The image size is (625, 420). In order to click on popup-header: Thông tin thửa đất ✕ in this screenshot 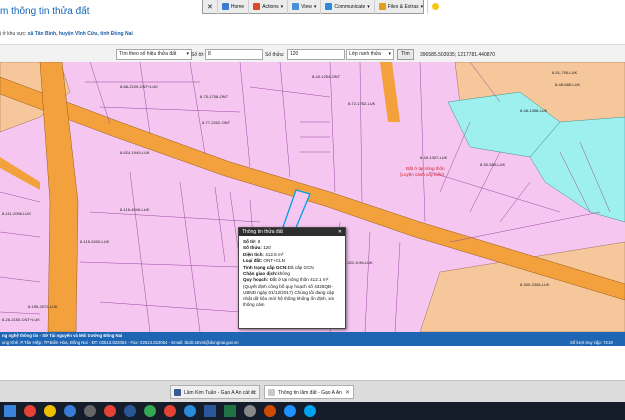, I will do `click(292, 232)`.